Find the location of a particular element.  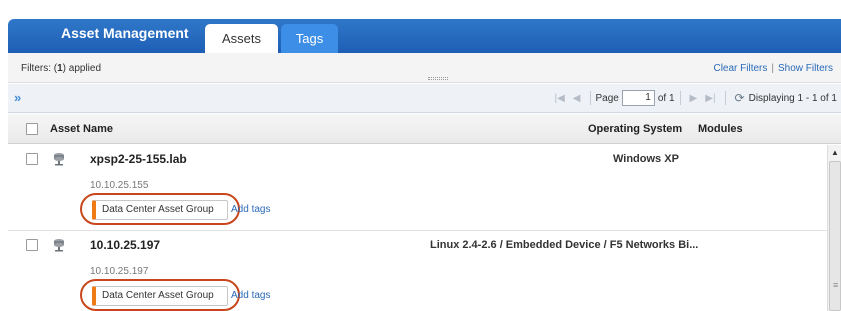

asset-name: xpsp2-25-155.lab is located at coordinates (138, 159).